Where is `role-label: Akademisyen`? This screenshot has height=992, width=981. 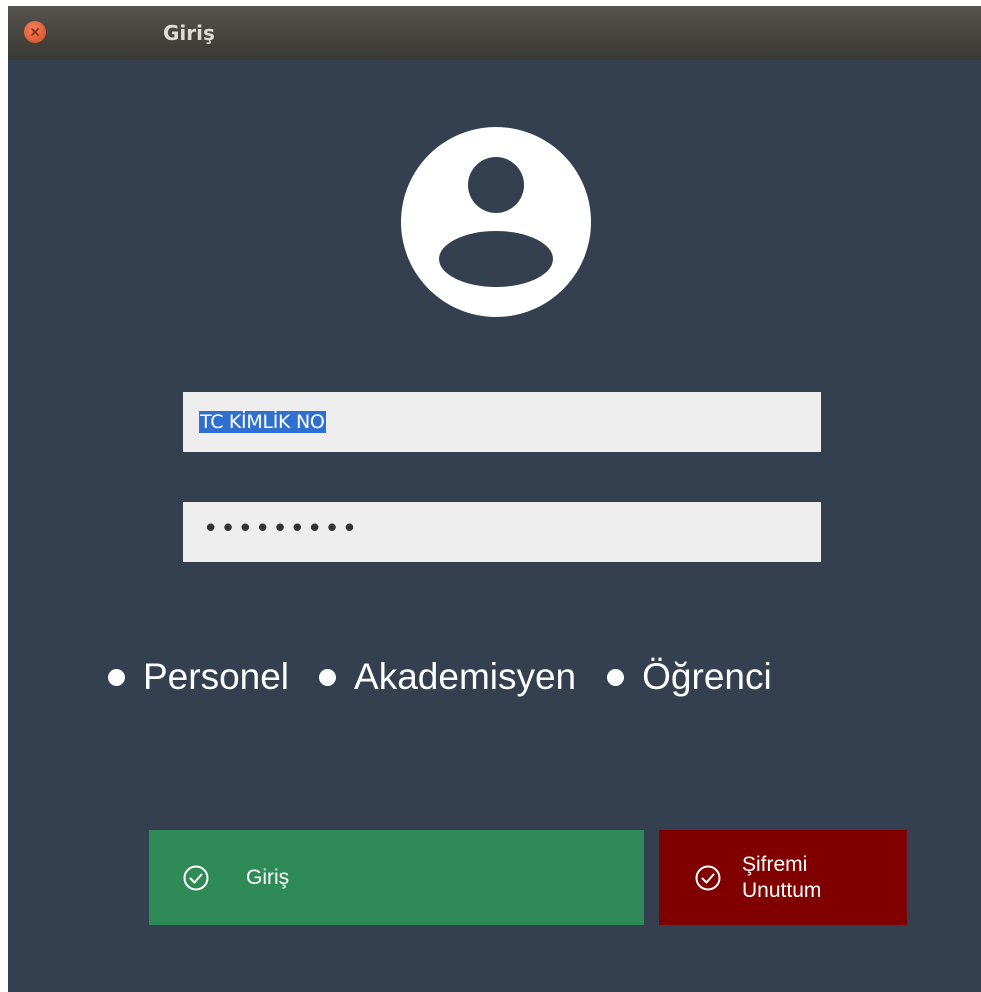 role-label: Akademisyen is located at coordinates (465, 676).